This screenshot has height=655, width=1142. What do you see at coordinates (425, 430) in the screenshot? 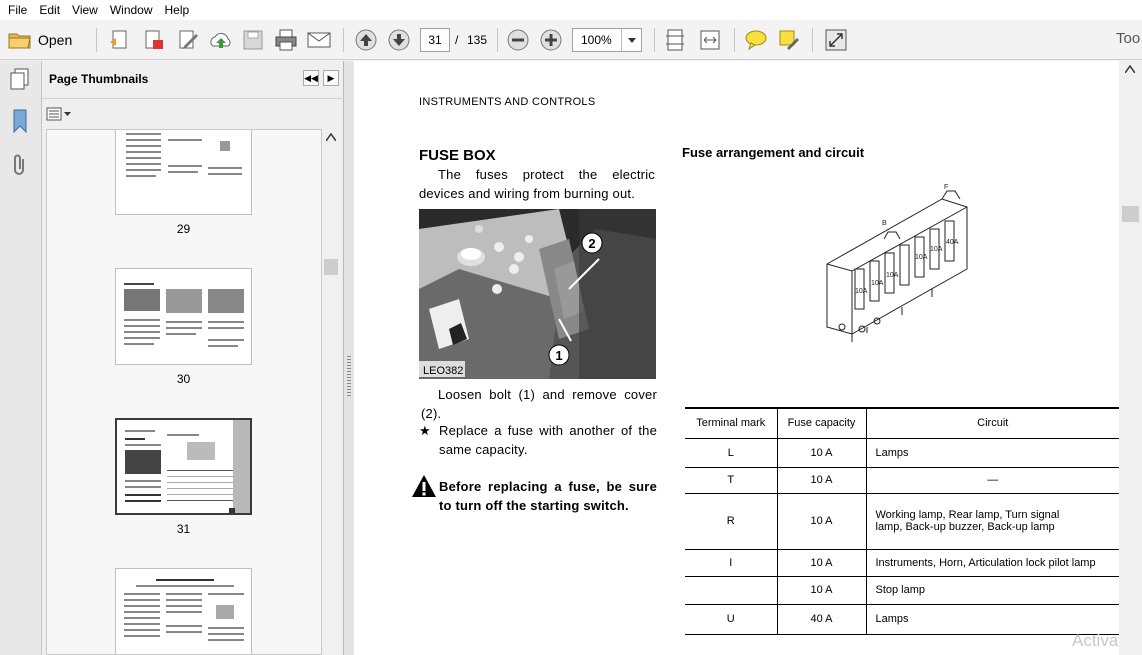
I see `star-marker: ★` at bounding box center [425, 430].